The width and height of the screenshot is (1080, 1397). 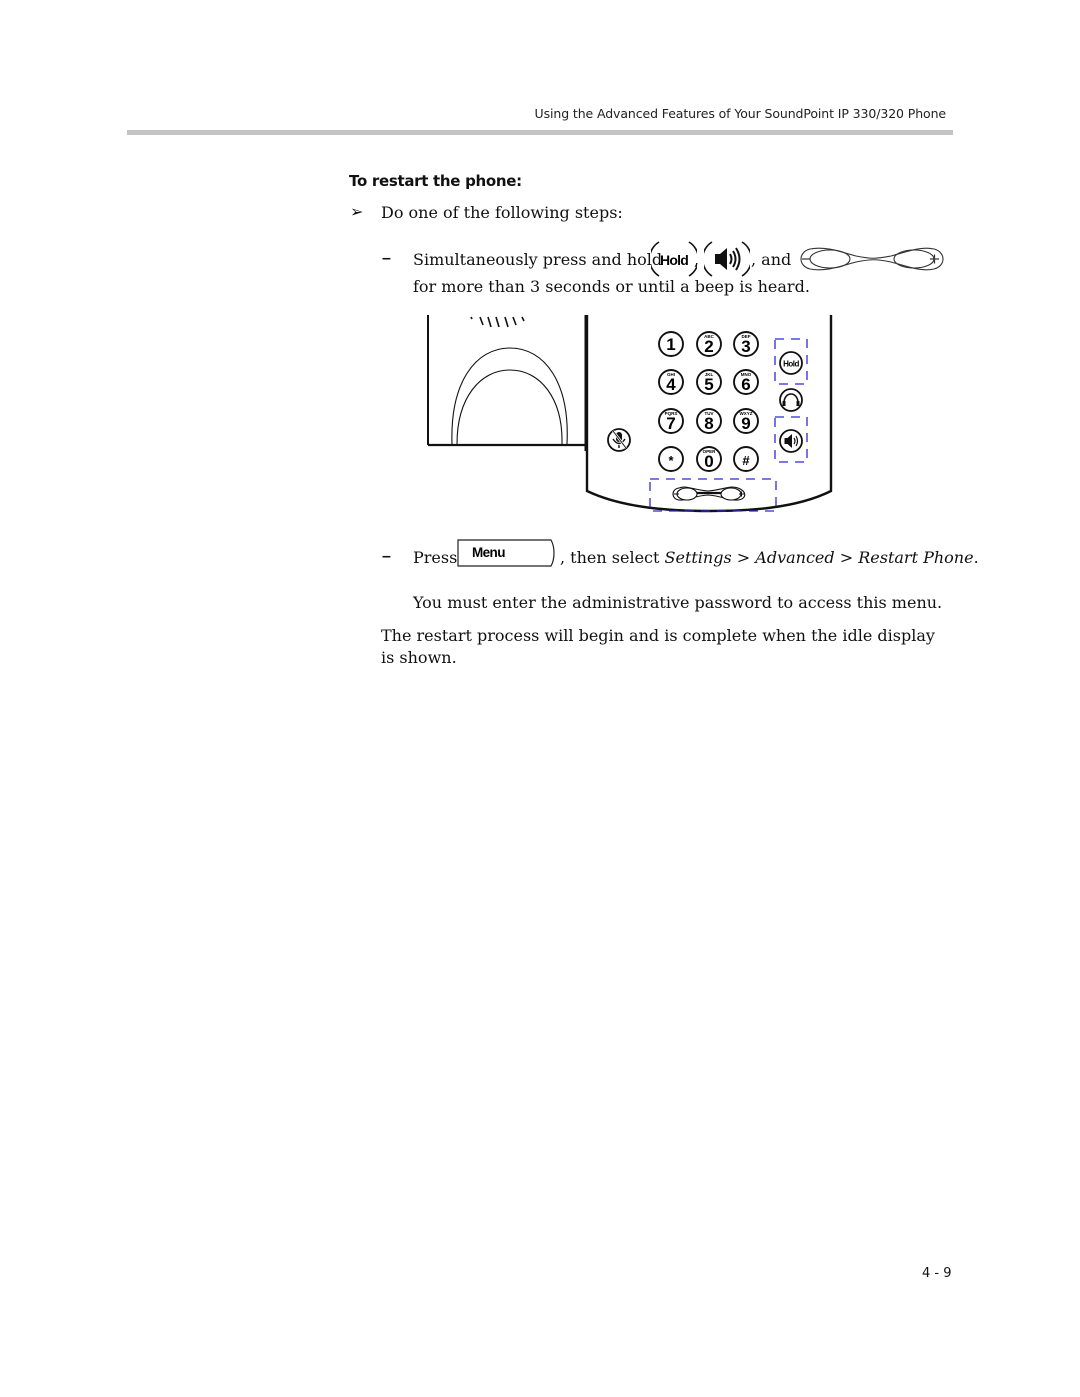 I want to click on key-letters: OPER, so click(x=710, y=451).